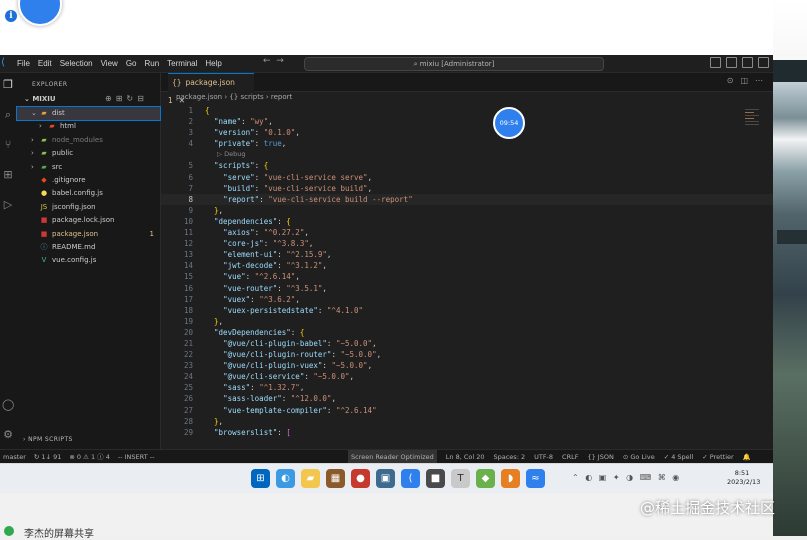 The height and width of the screenshot is (540, 807). Describe the element at coordinates (48, 439) in the screenshot. I see `npm-scripts-section: › NPM SCRIPTS` at that location.